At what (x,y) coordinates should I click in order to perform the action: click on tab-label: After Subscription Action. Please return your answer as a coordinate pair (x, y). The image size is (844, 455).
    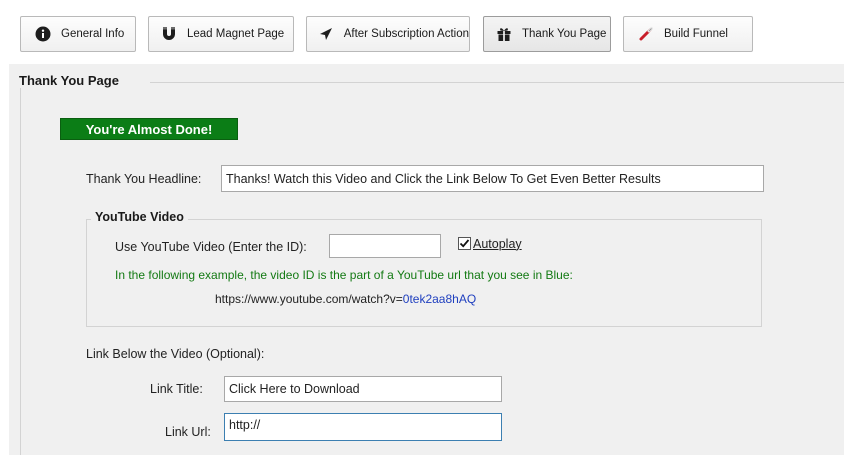
    Looking at the image, I should click on (406, 34).